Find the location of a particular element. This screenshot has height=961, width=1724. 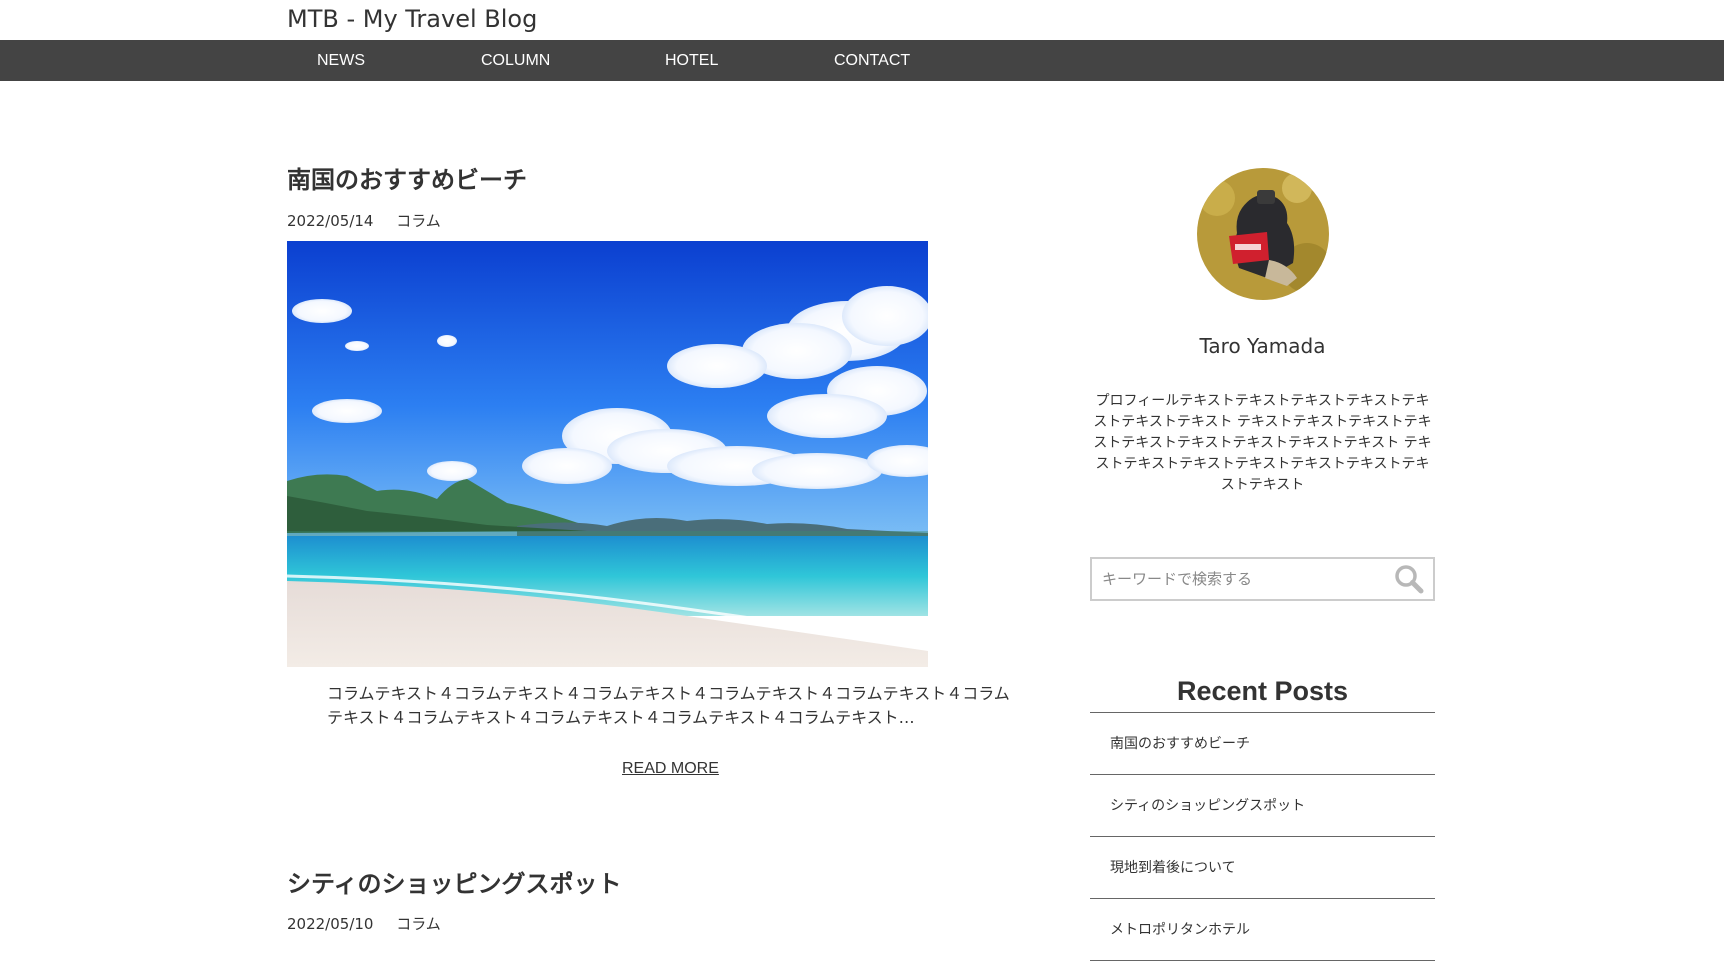

nav-item-hotel: HOTEL is located at coordinates (691, 60).